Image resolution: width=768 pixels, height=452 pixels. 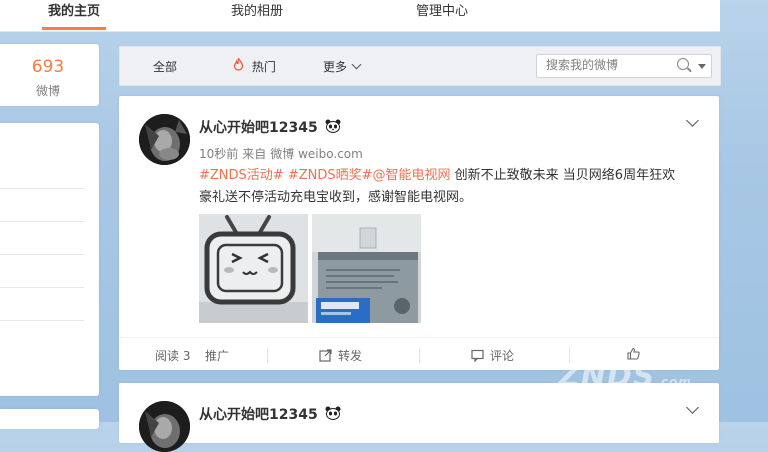 What do you see at coordinates (606, 65) in the screenshot?
I see `search-input` at bounding box center [606, 65].